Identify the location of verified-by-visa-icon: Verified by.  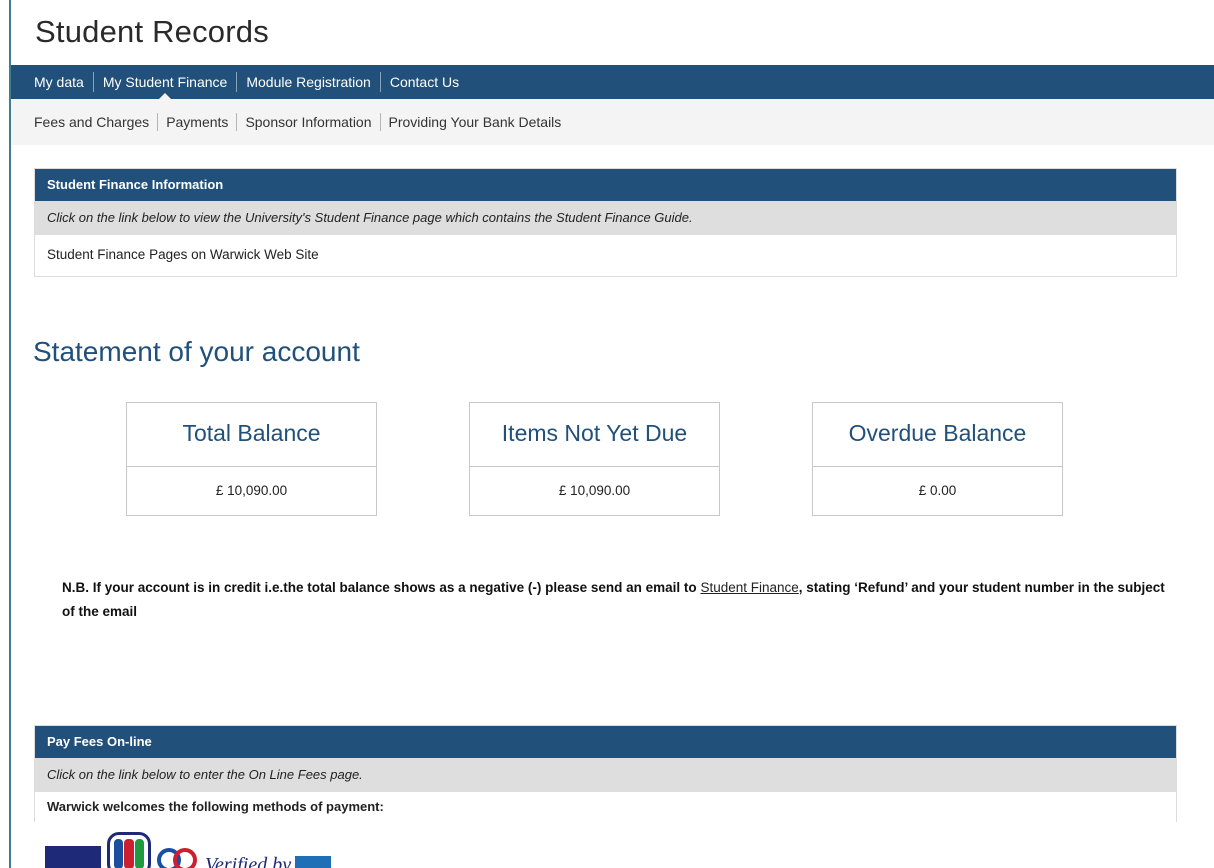
(268, 861).